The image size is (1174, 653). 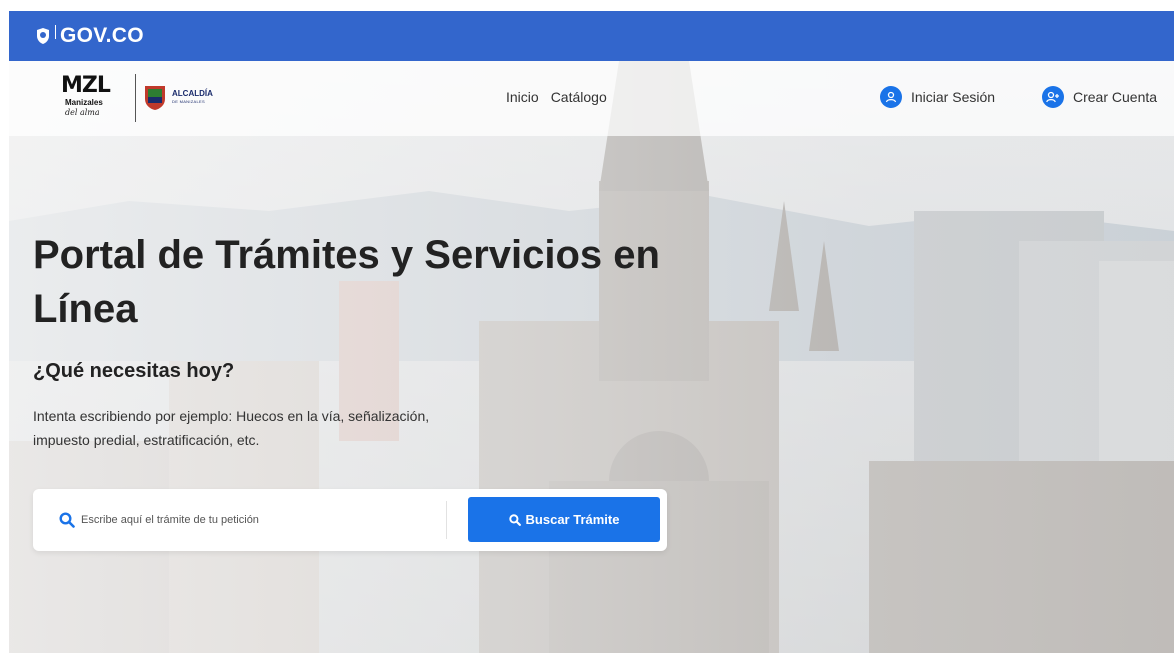 I want to click on main-nav: Inicio Catálogo, so click(x=556, y=97).